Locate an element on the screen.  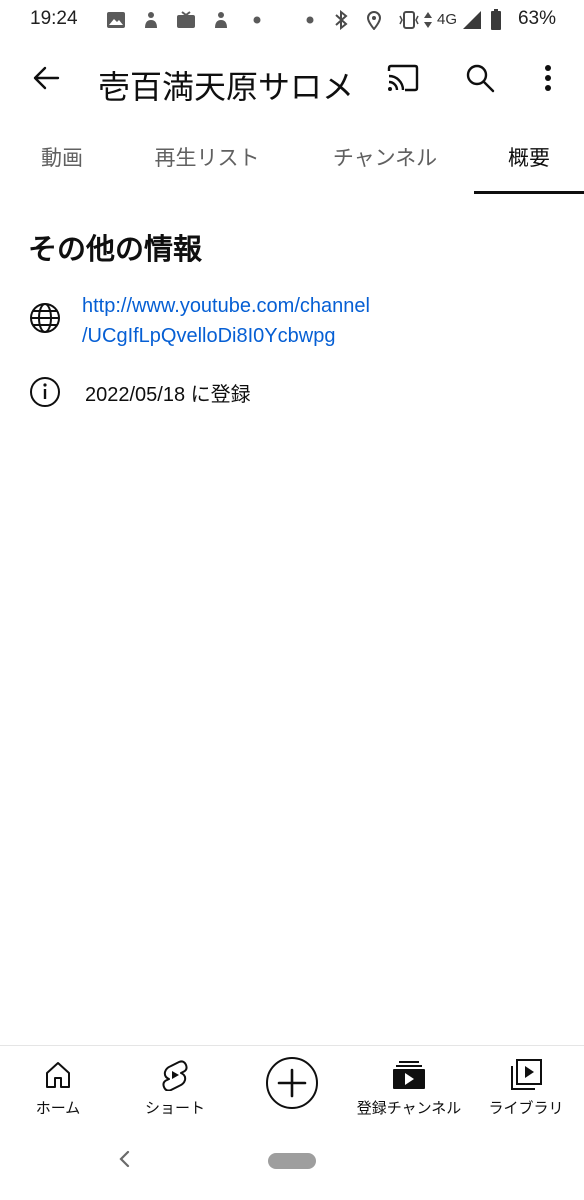
joined-date: 2022/05/18 に登録 is located at coordinates (168, 395).